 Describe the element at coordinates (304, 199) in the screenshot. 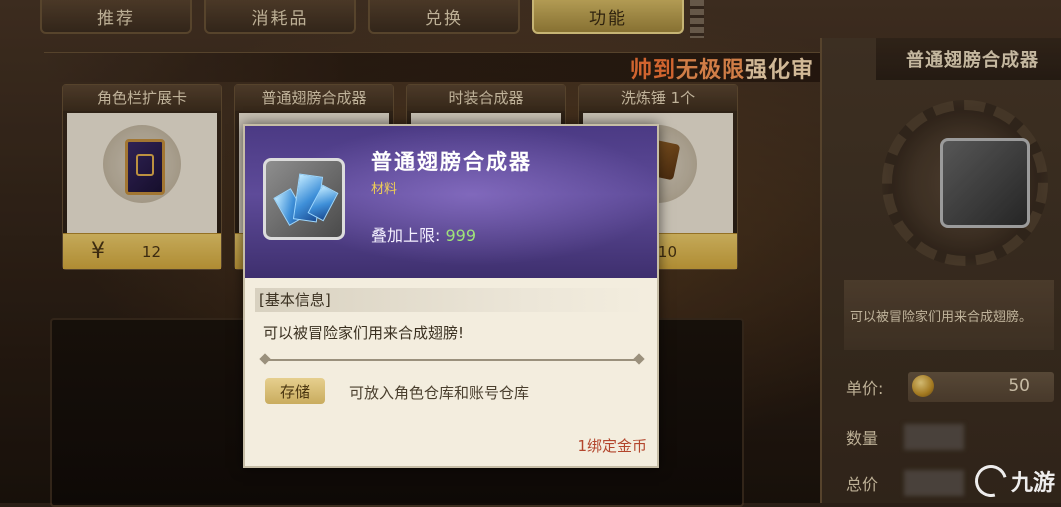

I see `crystal-icon` at that location.